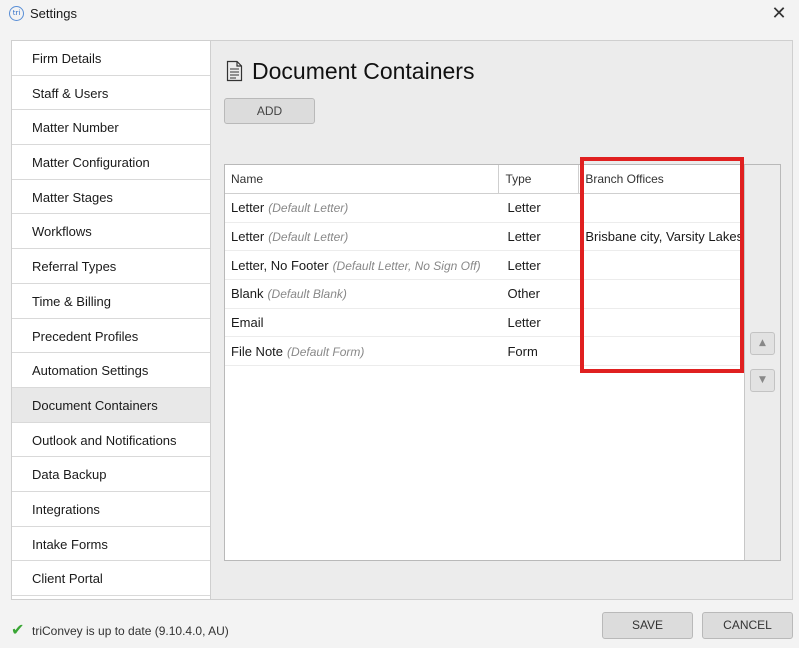  Describe the element at coordinates (269, 111) in the screenshot. I see `add-button: ADD` at that location.